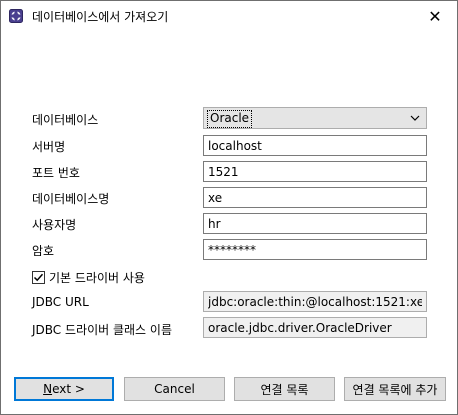 Image resolution: width=458 pixels, height=415 pixels. Describe the element at coordinates (230, 119) in the screenshot. I see `database-select-value: Oracle` at that location.